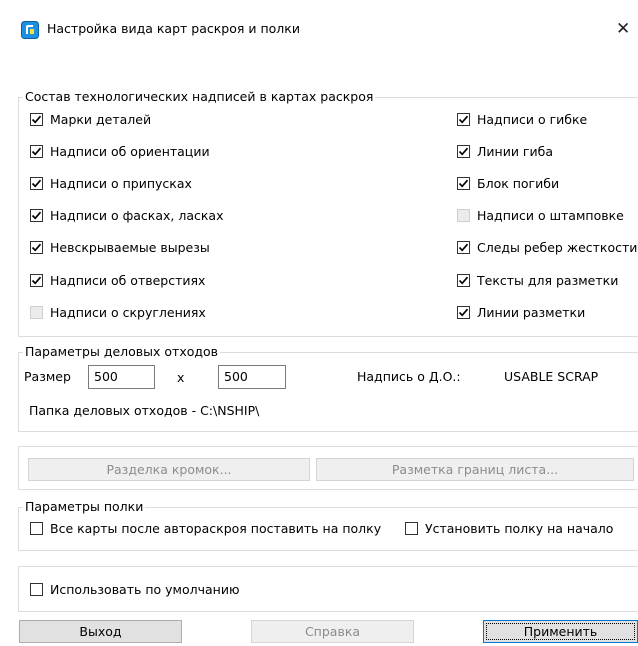  Describe the element at coordinates (122, 351) in the screenshot. I see `scrap-group-legend: Параметры деловых отходов` at that location.